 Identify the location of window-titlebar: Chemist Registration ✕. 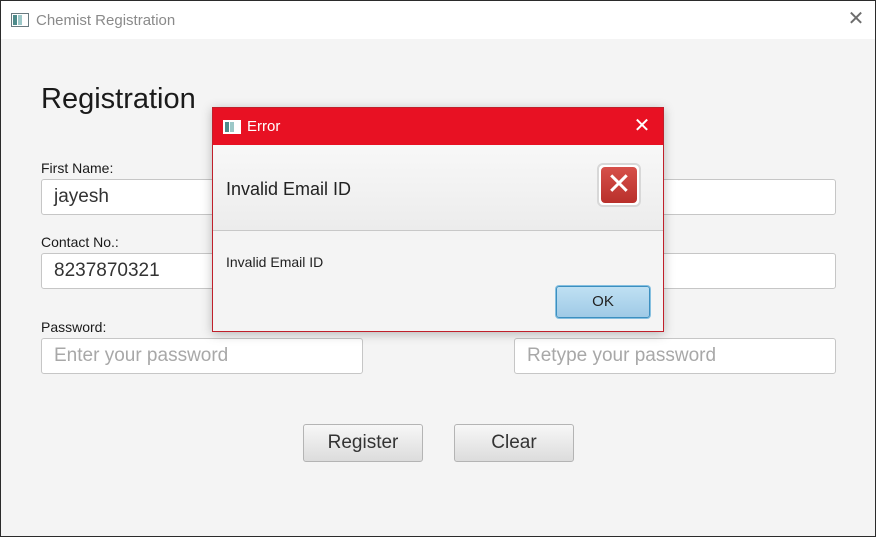
(438, 20).